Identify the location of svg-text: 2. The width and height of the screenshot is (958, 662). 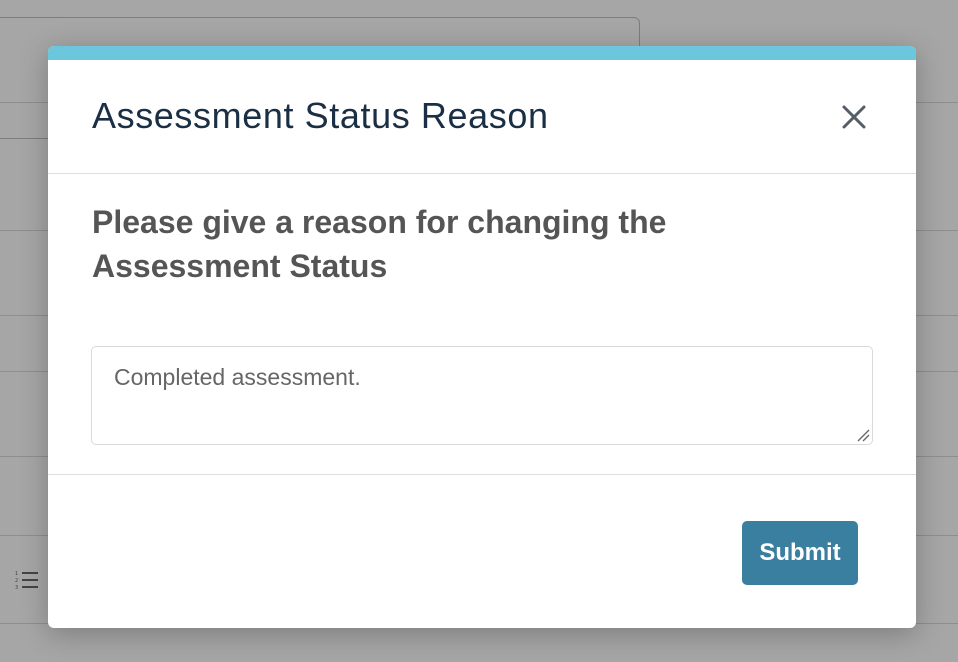
(16, 581).